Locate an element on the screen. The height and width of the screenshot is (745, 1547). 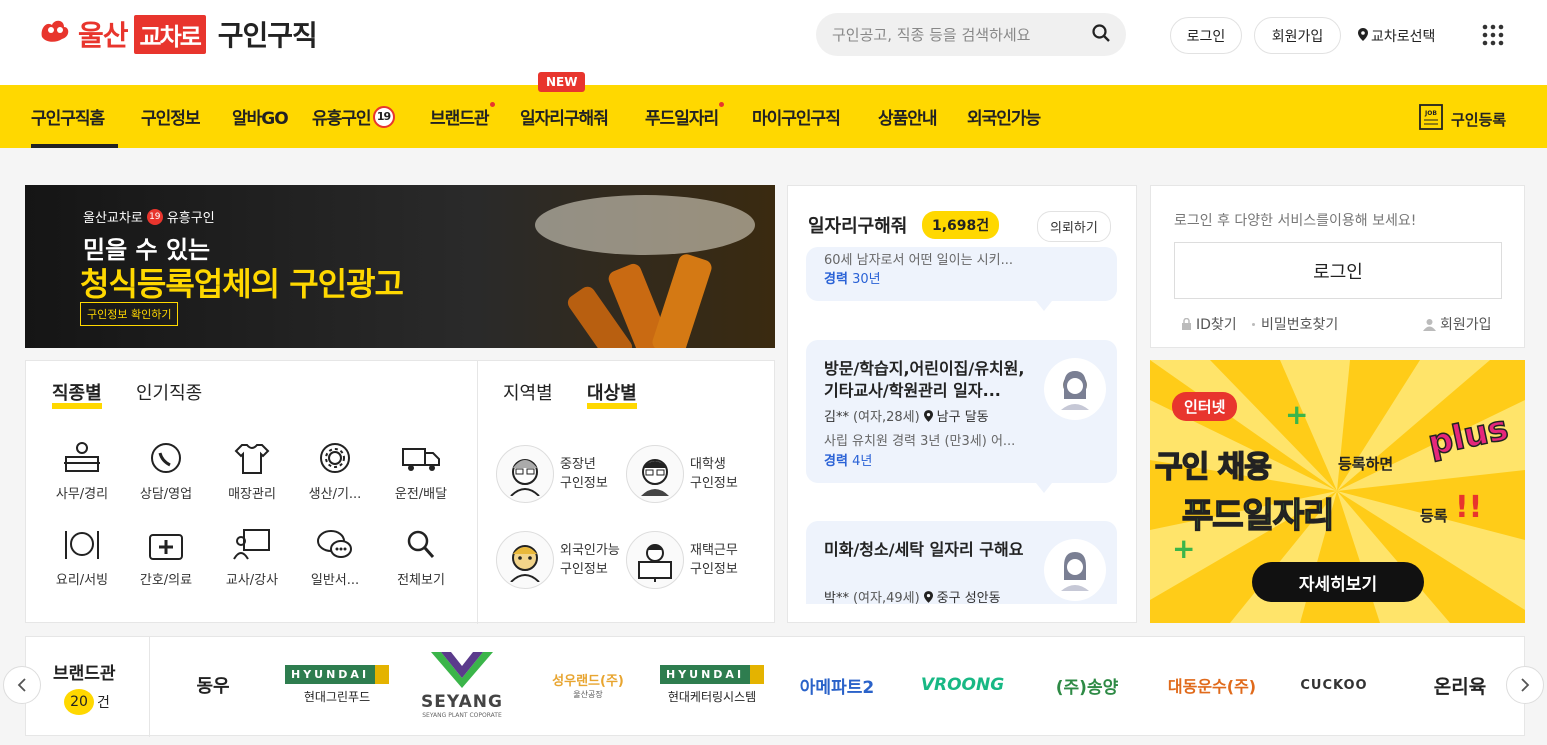
nav-item-jobs: 구인정보 is located at coordinates (171, 116).